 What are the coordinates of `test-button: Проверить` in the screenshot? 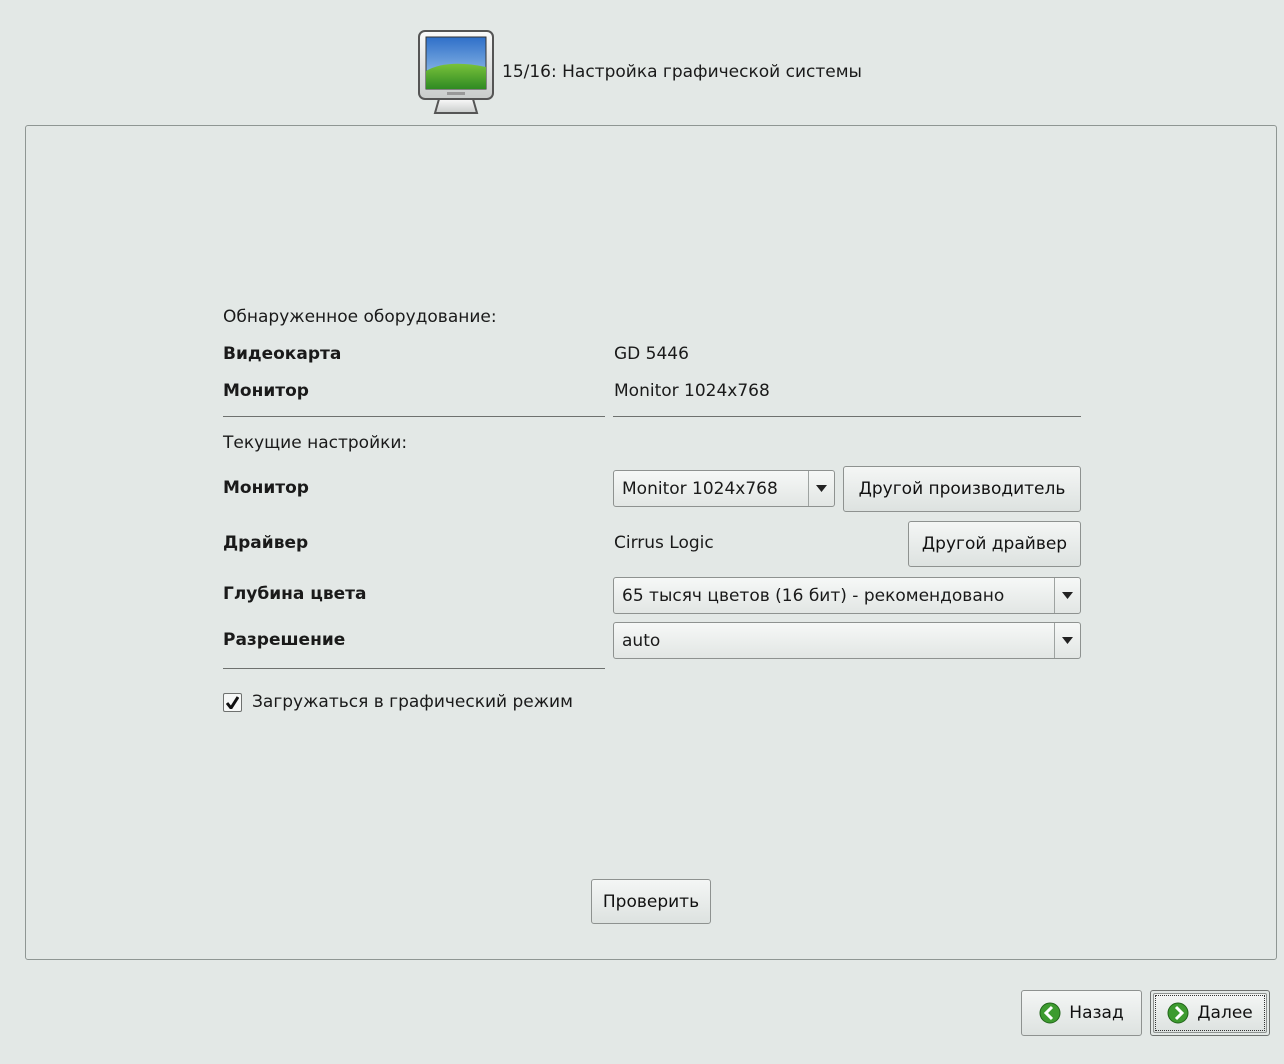 It's located at (651, 901).